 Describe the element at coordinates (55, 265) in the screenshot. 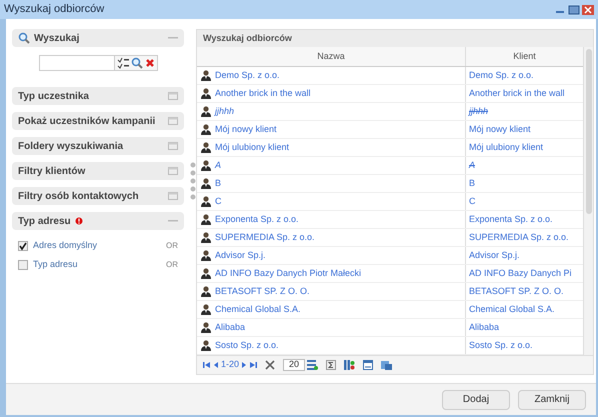

I see `option-label: Typ adresu` at that location.